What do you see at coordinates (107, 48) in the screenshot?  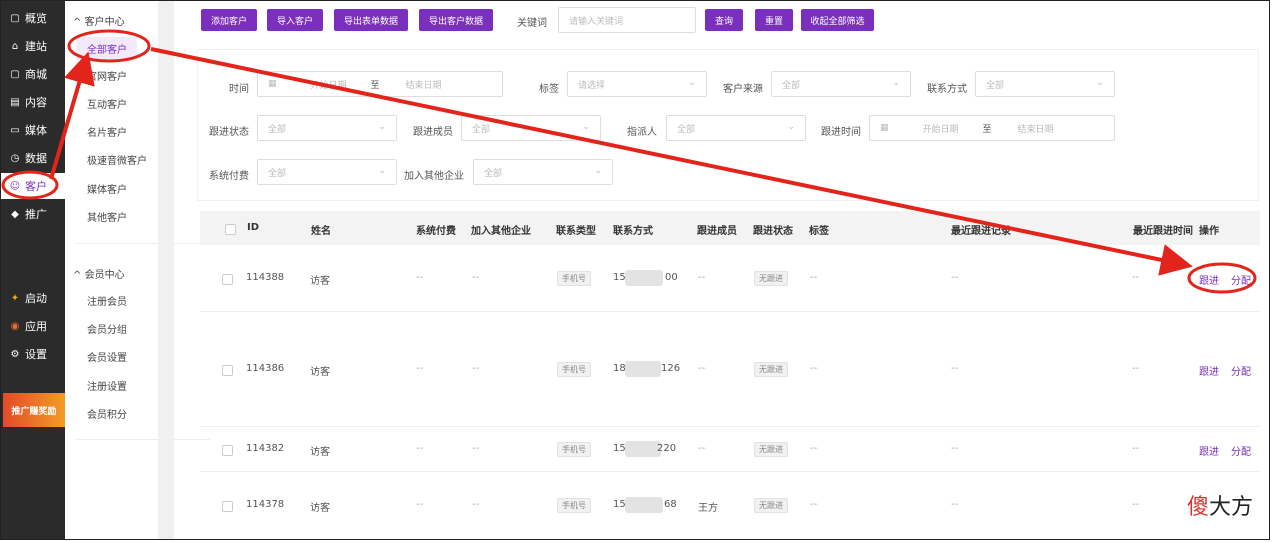 I see `submenu-item-all-customers: 全部客户` at bounding box center [107, 48].